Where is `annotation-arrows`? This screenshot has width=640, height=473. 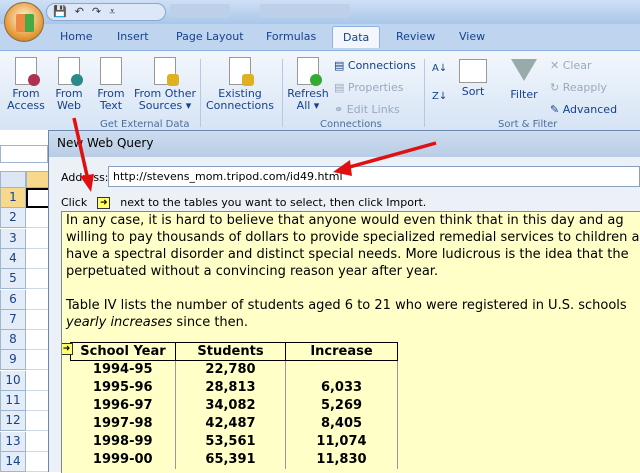
annotation-arrows is located at coordinates (254, 154).